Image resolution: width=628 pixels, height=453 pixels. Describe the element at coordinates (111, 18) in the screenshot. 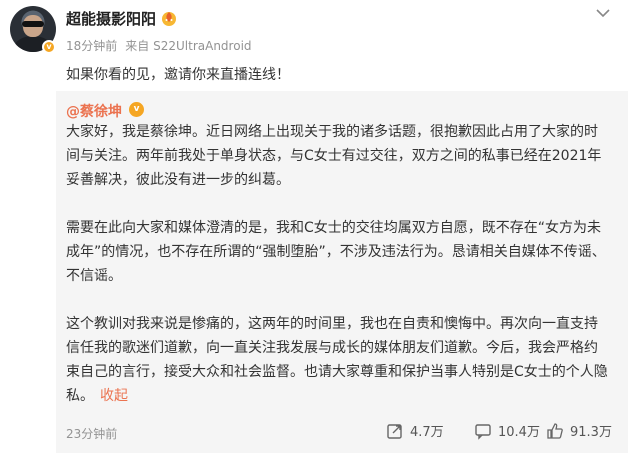

I see `username: 超能摄影阳阳` at that location.